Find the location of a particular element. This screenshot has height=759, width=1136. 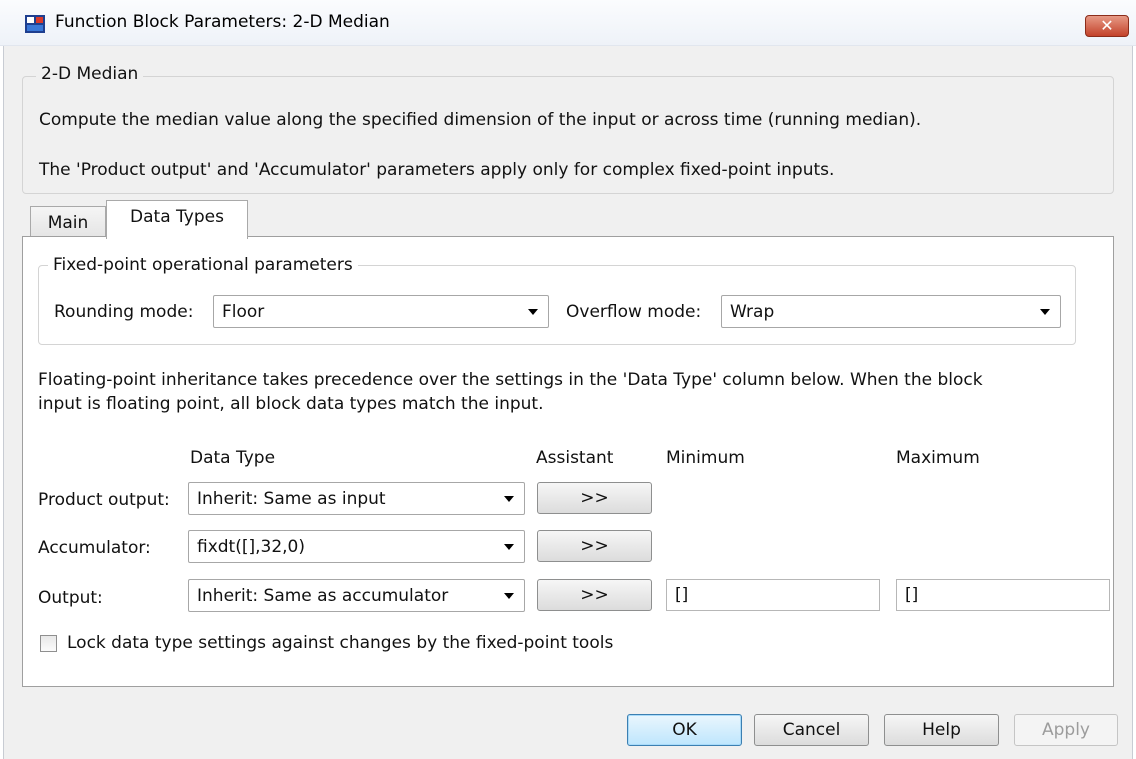

ok-button-label: OK is located at coordinates (684, 730).